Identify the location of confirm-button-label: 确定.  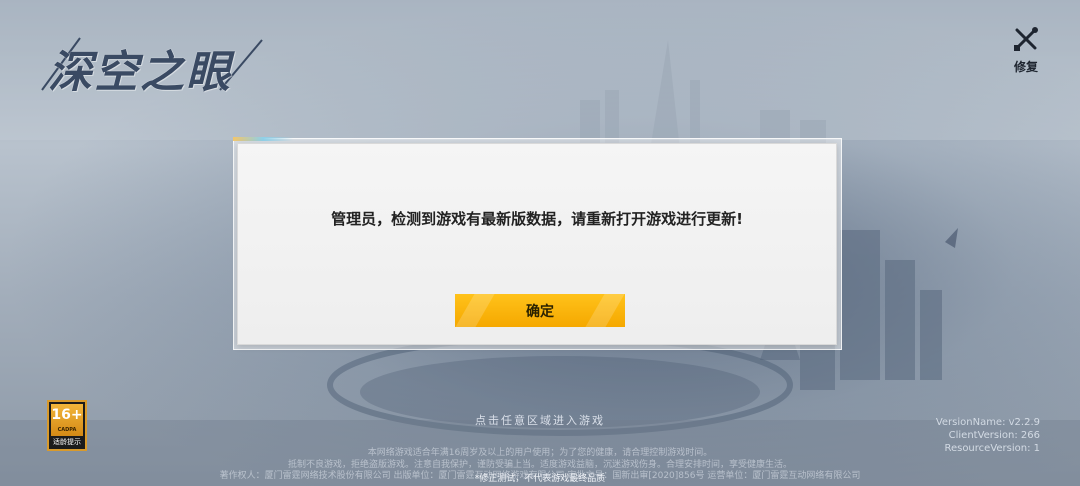
(540, 311).